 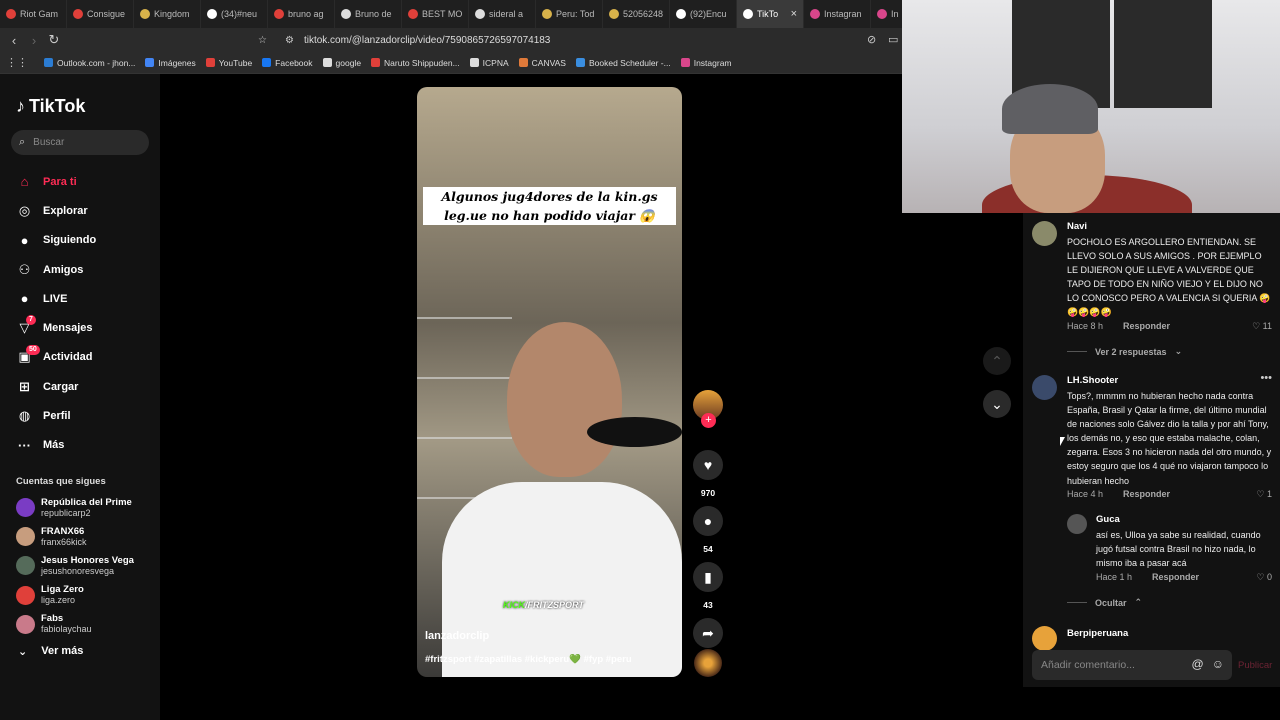 I want to click on video-author: lanzadorclip, so click(x=457, y=636).